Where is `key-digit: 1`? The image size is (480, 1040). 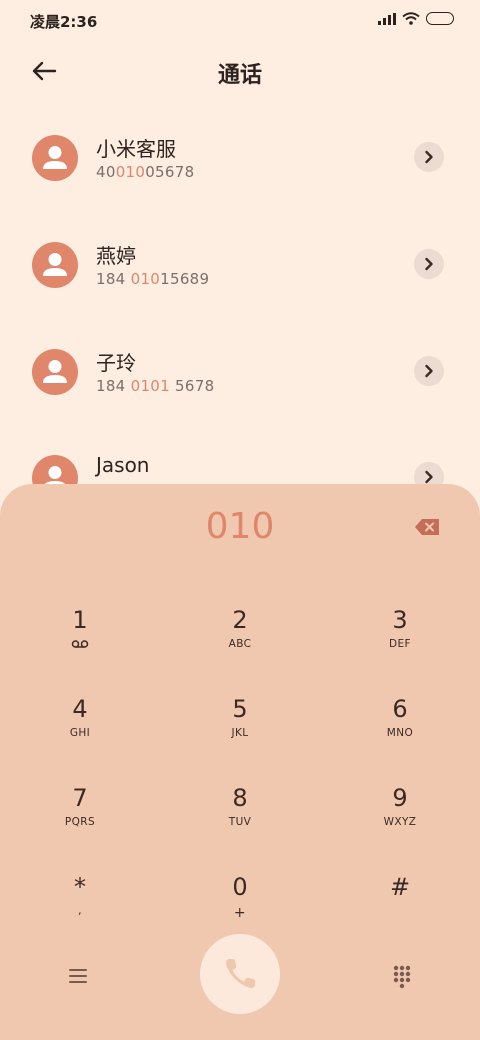
key-digit: 1 is located at coordinates (80, 620).